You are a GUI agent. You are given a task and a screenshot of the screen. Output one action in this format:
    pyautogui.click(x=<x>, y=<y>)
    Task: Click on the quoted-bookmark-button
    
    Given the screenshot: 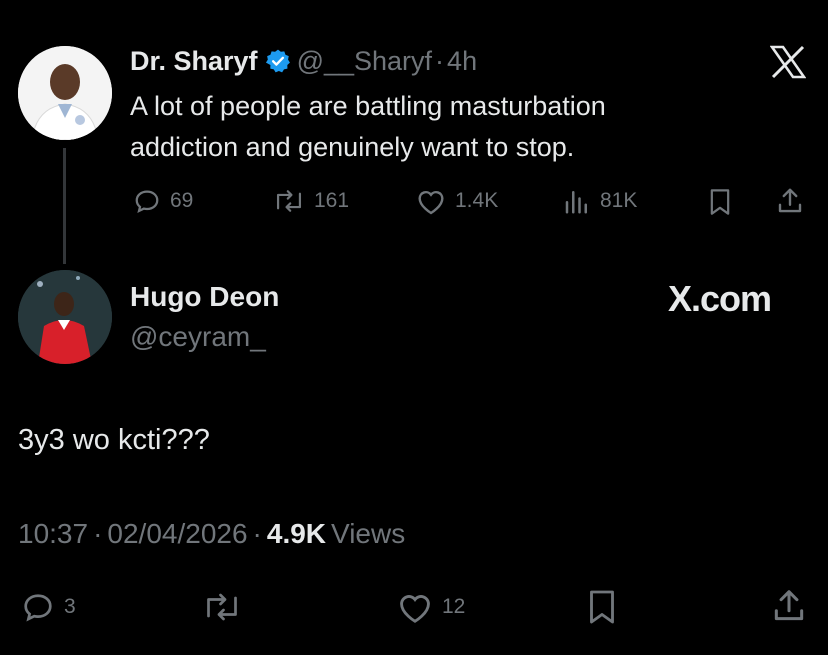 What is the action you would take?
    pyautogui.click(x=720, y=204)
    